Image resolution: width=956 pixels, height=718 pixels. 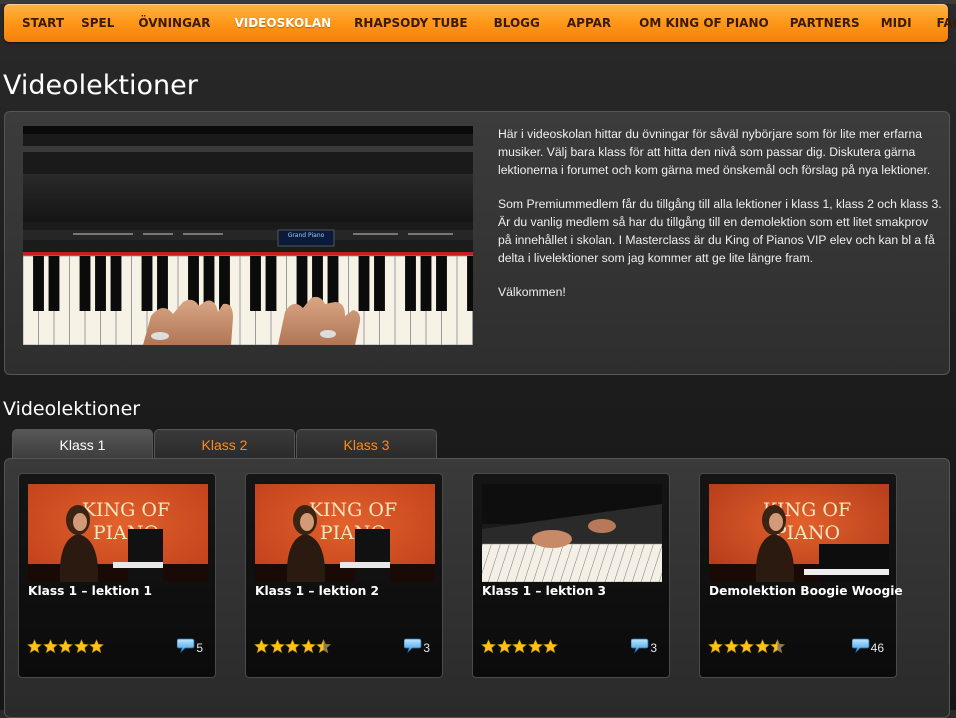 I want to click on lesson-card: KING OF PIANO Demolektion Boogie Woogie 46, so click(x=801, y=575).